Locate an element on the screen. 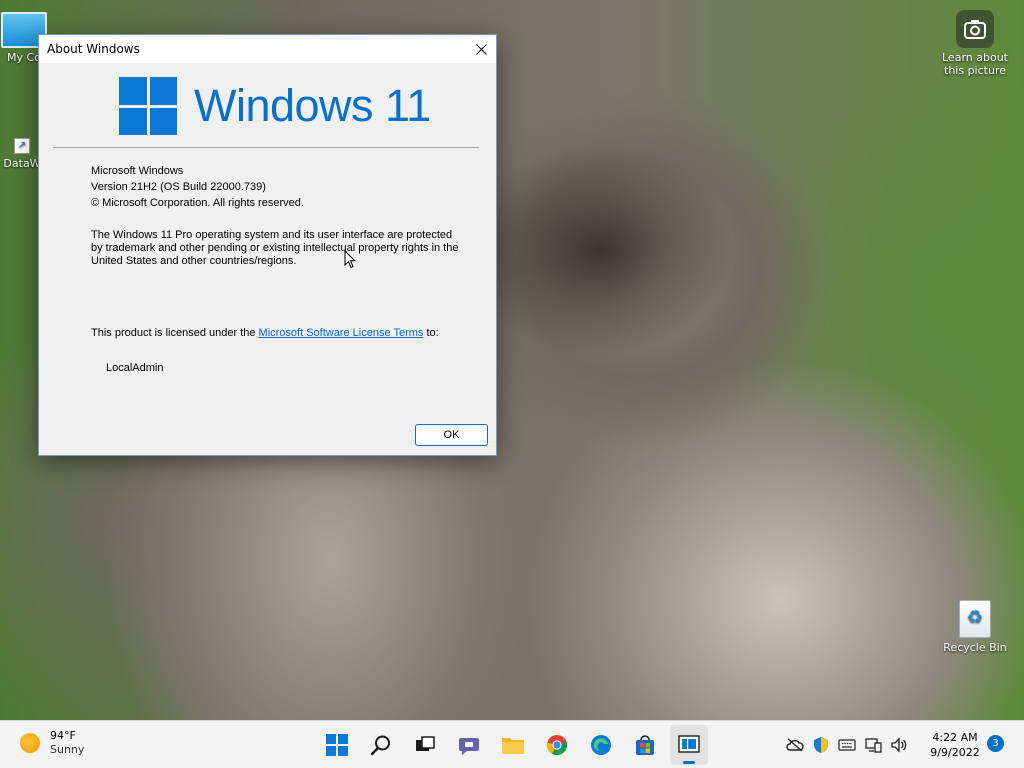 This screenshot has height=768, width=1024. onedrive-offline-icon is located at coordinates (795, 745).